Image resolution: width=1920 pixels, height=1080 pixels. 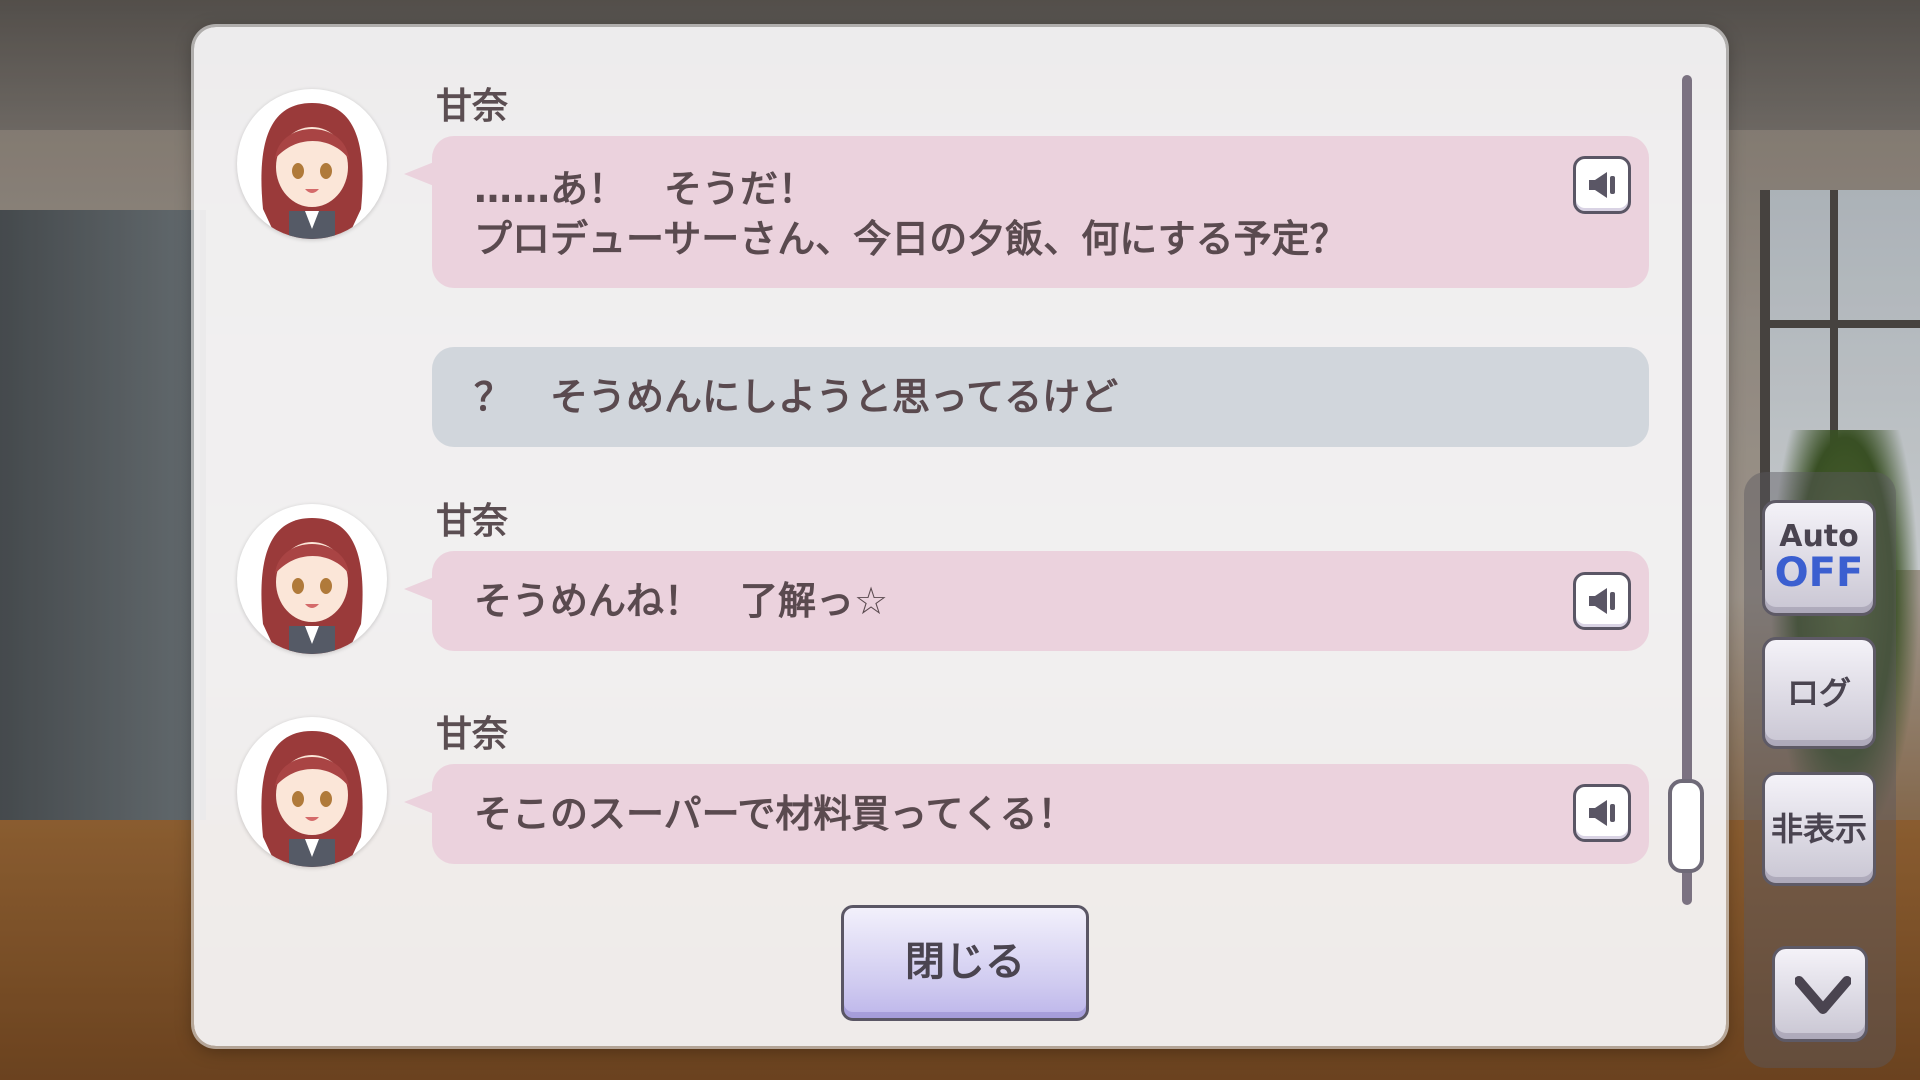 I want to click on scrollbar-thumb, so click(x=1686, y=826).